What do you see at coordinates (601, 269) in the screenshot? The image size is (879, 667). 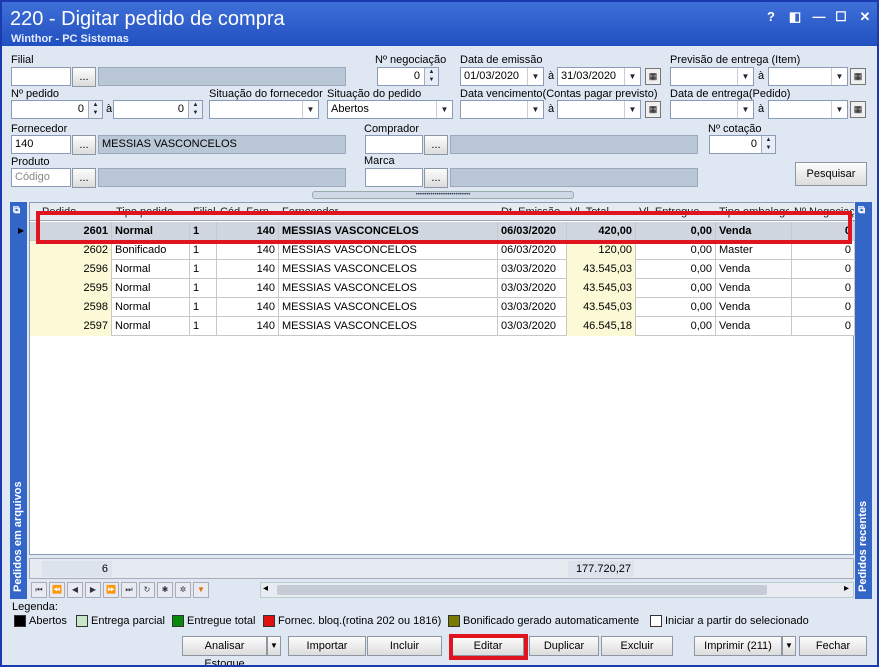 I see `cell-total: 43.545,03` at bounding box center [601, 269].